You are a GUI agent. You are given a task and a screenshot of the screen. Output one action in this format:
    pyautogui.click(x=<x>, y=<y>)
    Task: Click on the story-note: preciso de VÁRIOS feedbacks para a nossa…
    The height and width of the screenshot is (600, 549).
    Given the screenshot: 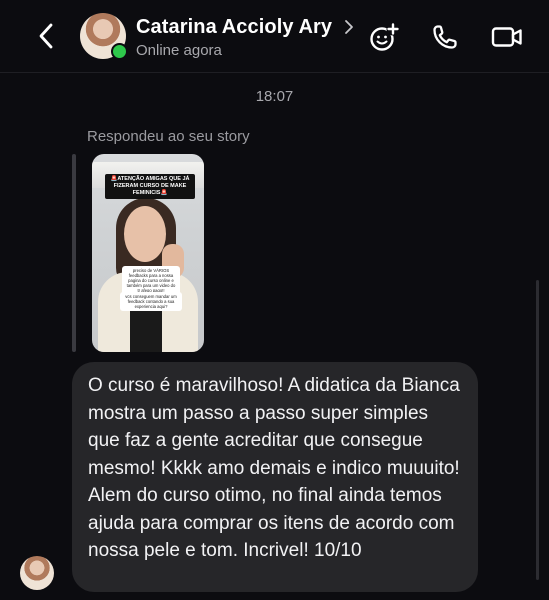 What is the action you would take?
    pyautogui.click(x=151, y=280)
    